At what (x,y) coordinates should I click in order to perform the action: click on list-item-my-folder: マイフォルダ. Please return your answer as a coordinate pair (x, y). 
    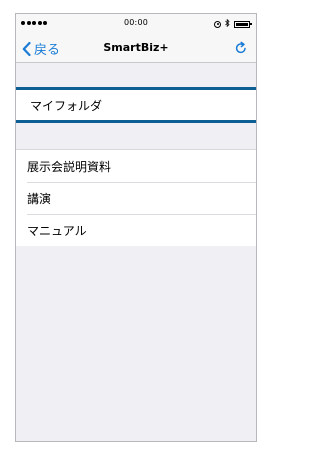
    Looking at the image, I should click on (136, 105).